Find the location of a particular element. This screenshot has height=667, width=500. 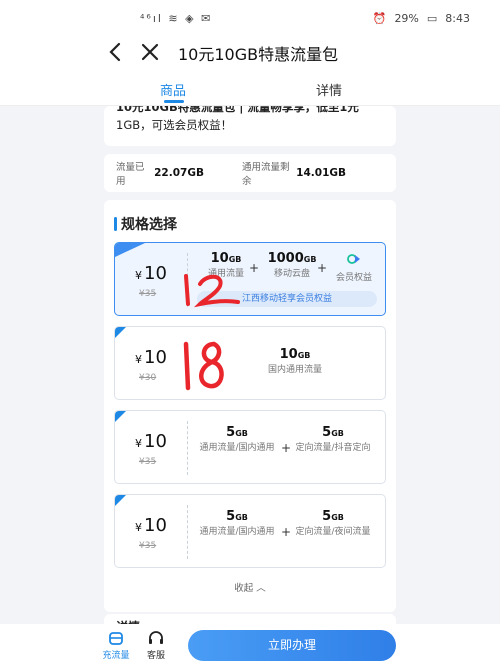

clock: 8:43 is located at coordinates (457, 18).